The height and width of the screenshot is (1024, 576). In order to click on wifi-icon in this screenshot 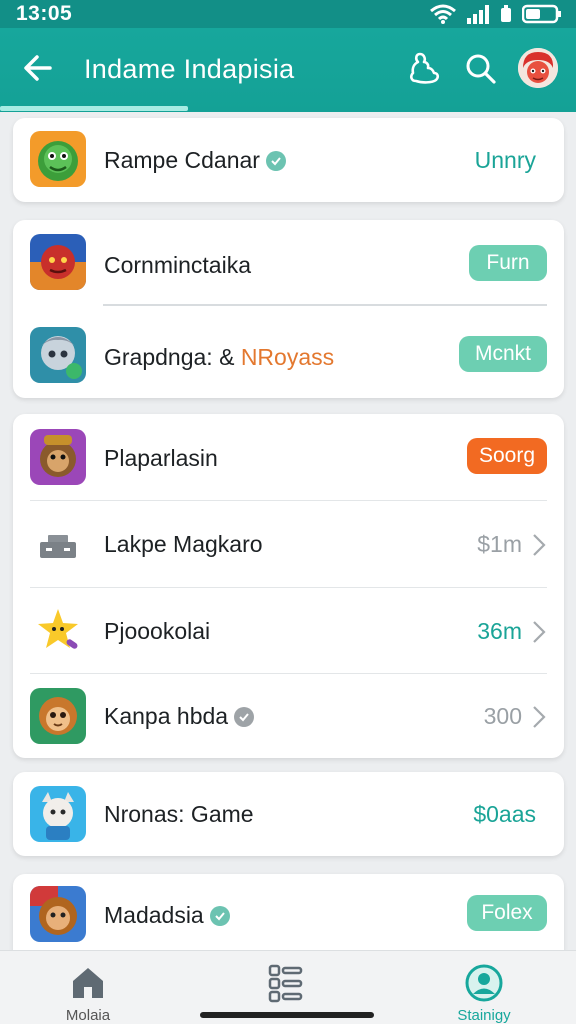, I will do `click(443, 14)`.